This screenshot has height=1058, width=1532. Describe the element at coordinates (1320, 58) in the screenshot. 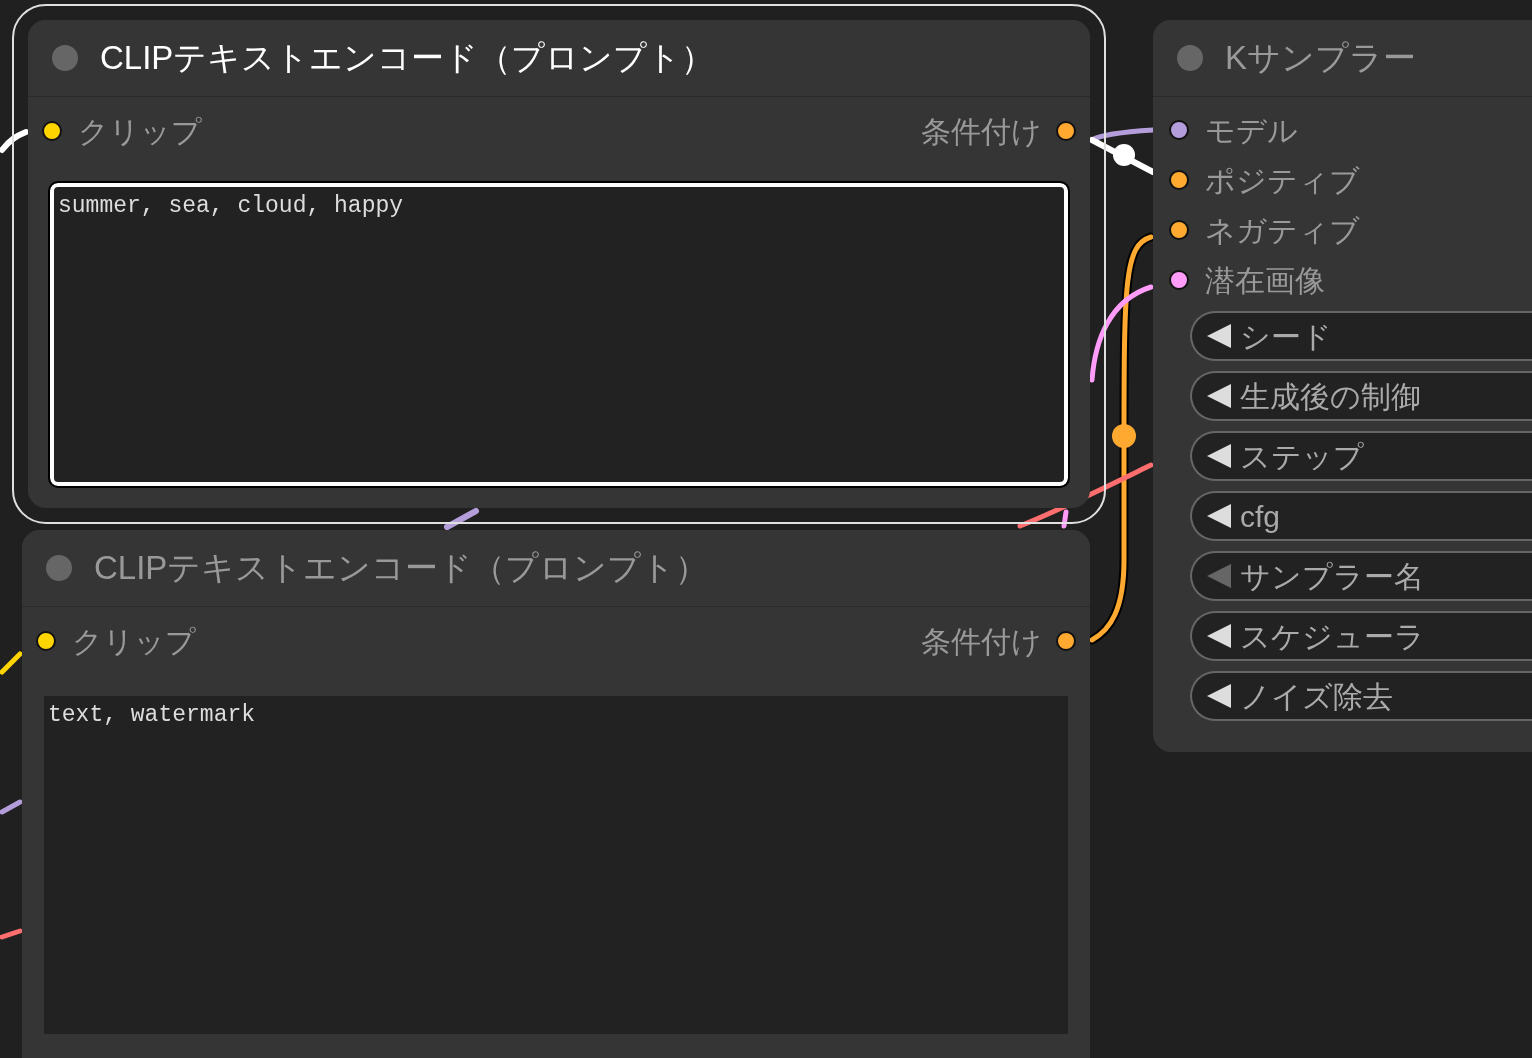

I see `node-title: Kサンプラー` at that location.